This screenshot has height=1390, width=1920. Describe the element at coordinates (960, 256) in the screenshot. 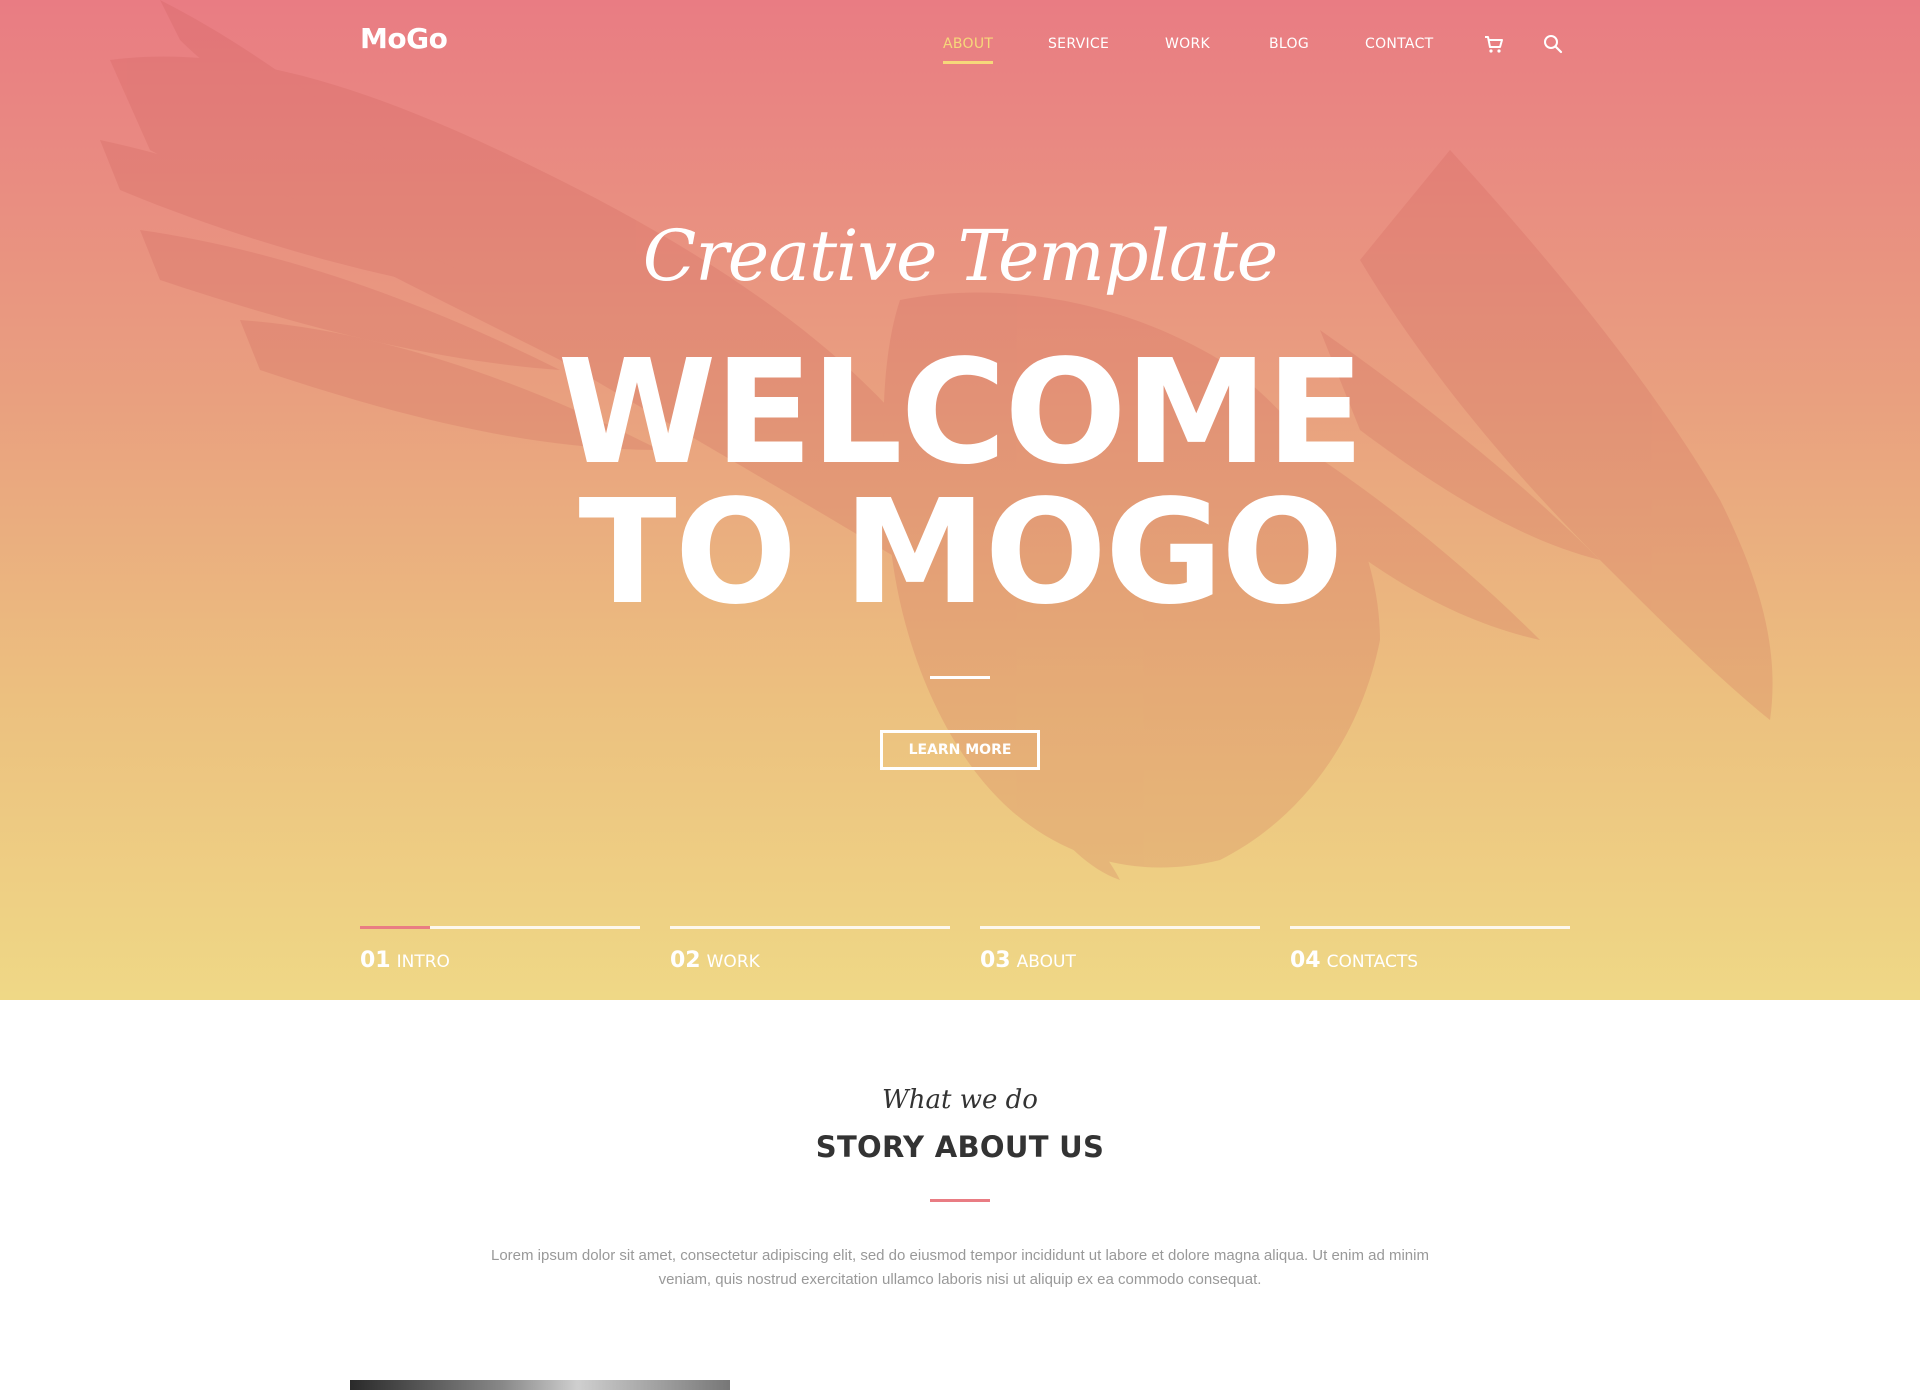

I see `hero-subtitle: Creative Template` at that location.